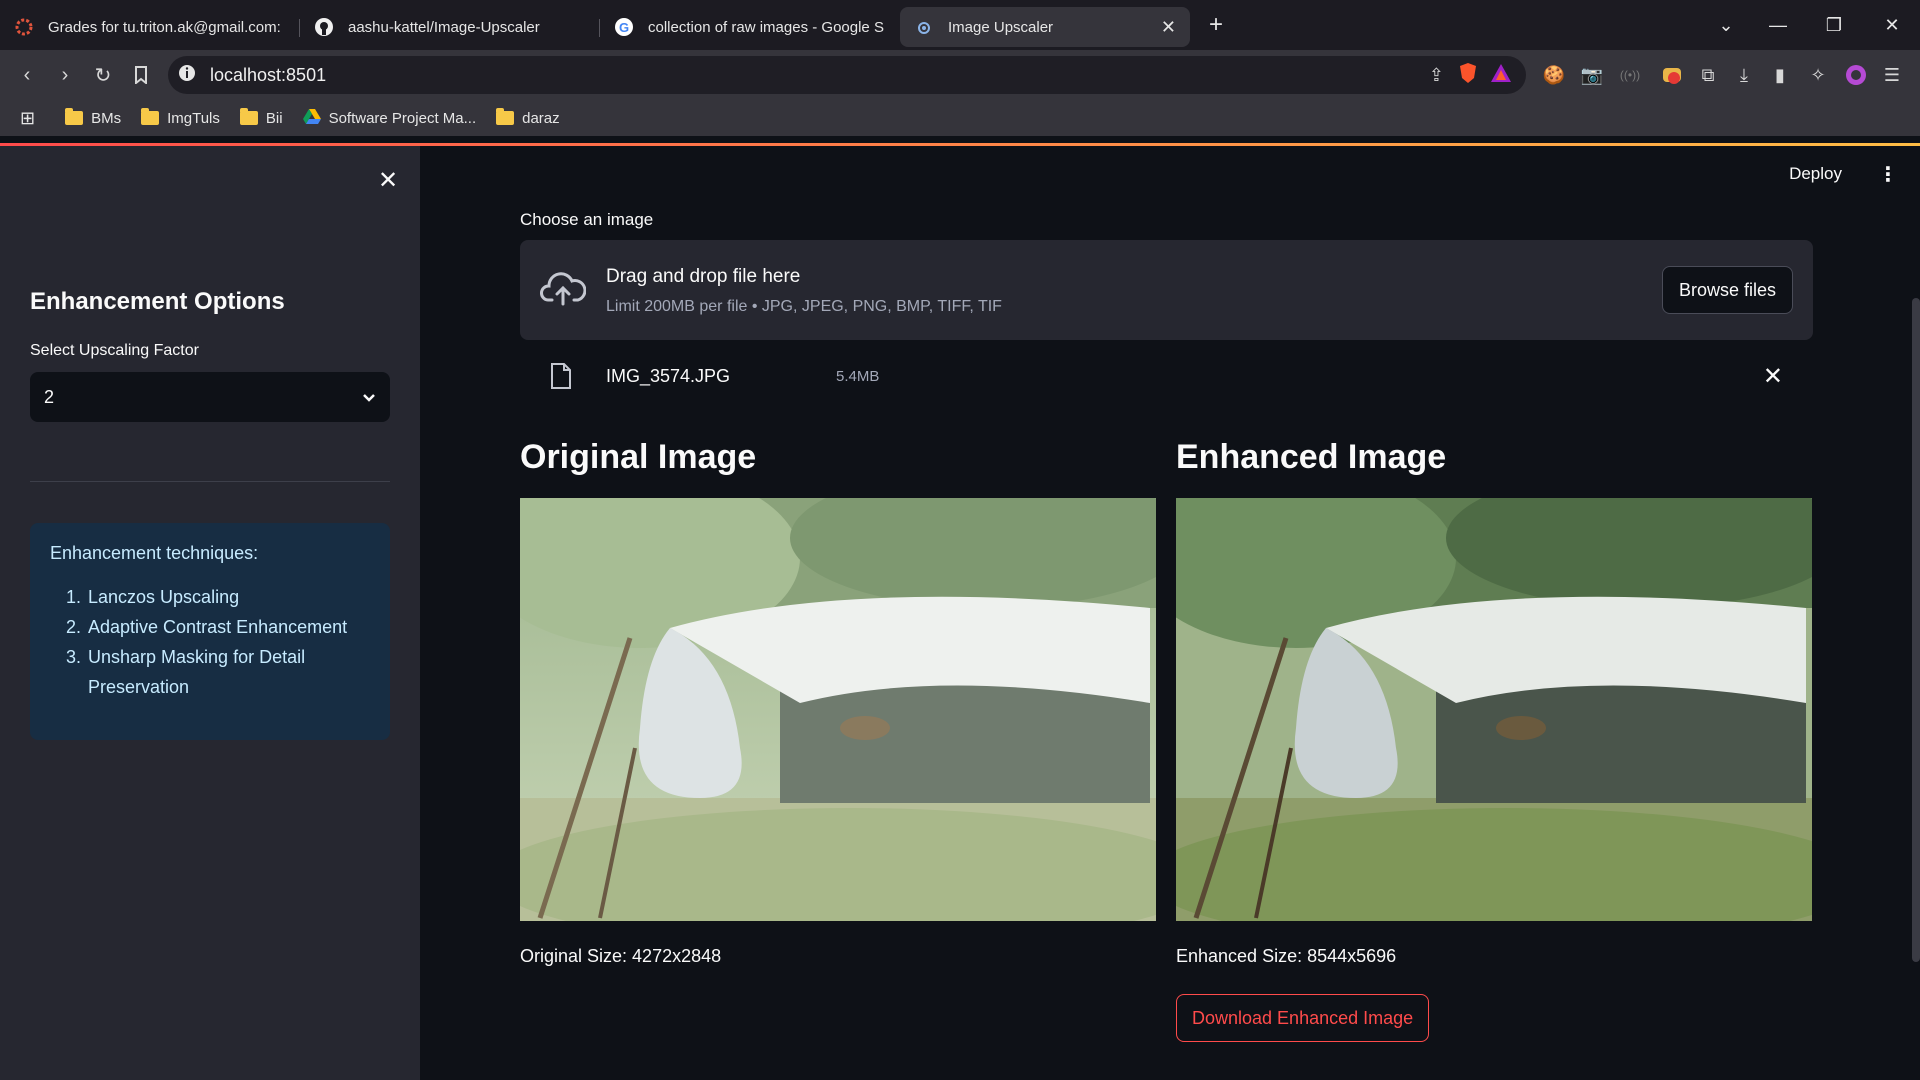 Image resolution: width=1920 pixels, height=1080 pixels. I want to click on bookmark-folder: BMs, so click(93, 117).